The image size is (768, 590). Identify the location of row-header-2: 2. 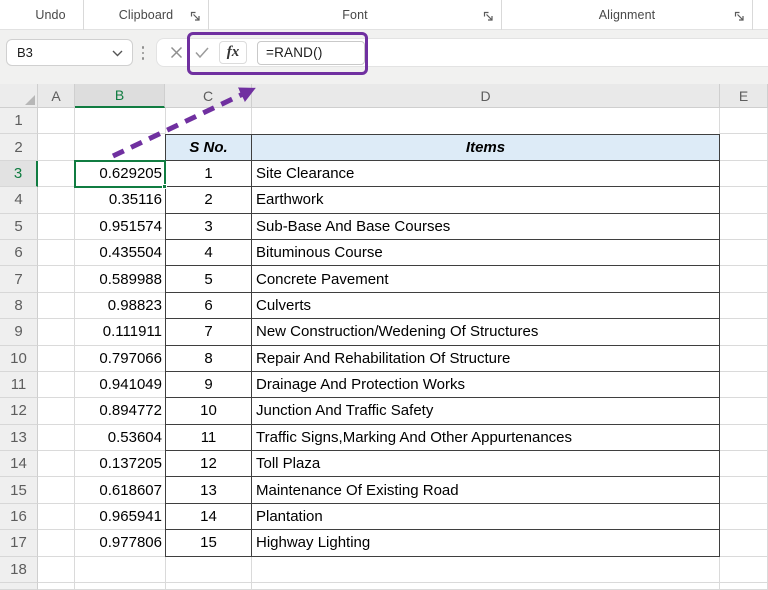
(19, 147).